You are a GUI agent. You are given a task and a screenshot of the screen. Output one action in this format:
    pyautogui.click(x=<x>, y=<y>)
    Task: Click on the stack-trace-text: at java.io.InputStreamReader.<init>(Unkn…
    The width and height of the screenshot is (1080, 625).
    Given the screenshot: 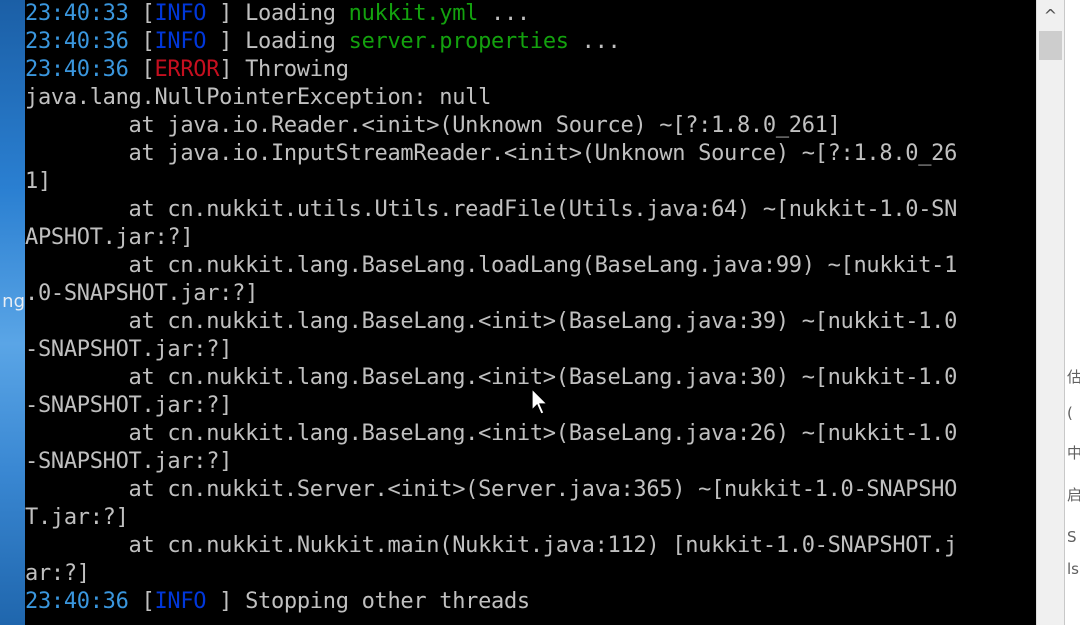 What is the action you would take?
    pyautogui.click(x=491, y=153)
    